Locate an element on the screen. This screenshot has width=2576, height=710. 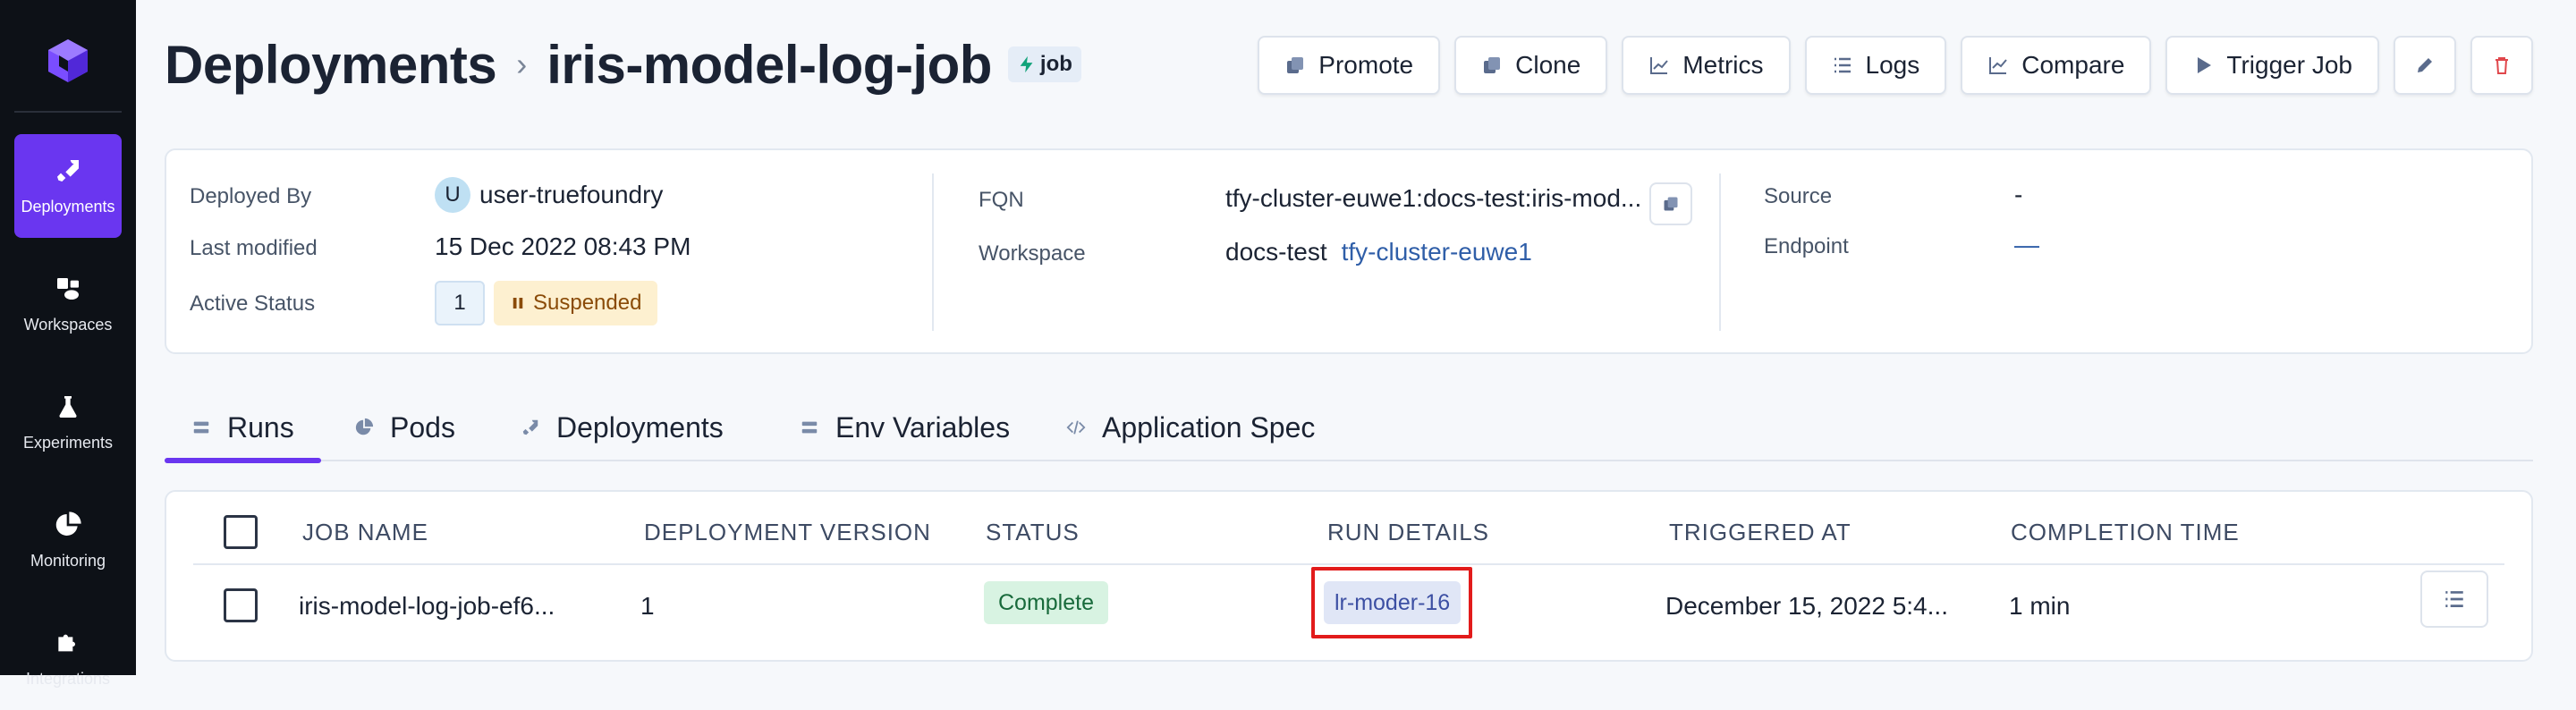
sidebar-item-workspaces: Workspaces is located at coordinates (68, 304).